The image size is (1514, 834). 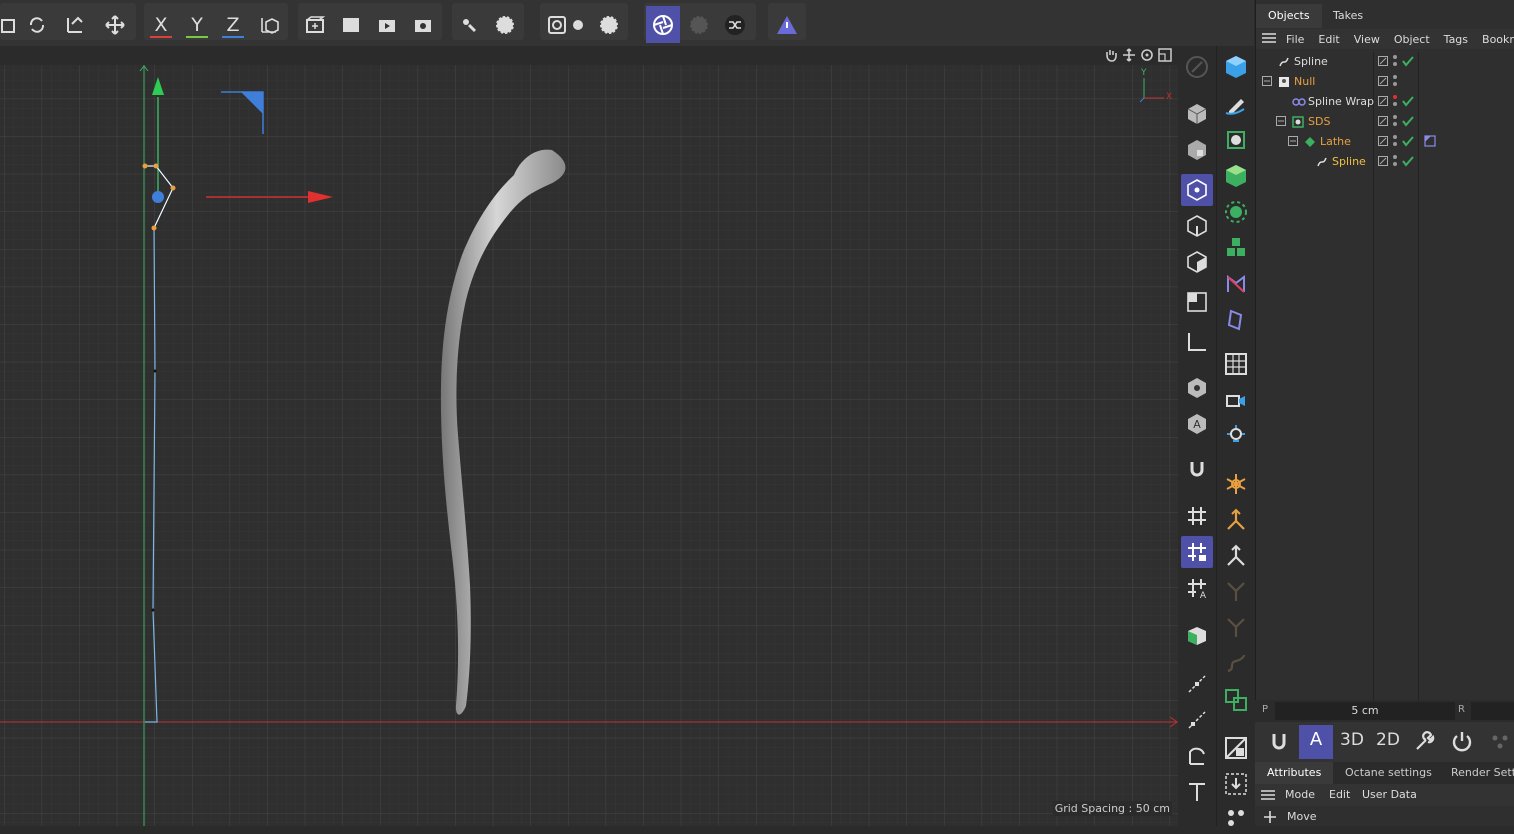 What do you see at coordinates (1129, 55) in the screenshot?
I see `dolly-arrows-icon` at bounding box center [1129, 55].